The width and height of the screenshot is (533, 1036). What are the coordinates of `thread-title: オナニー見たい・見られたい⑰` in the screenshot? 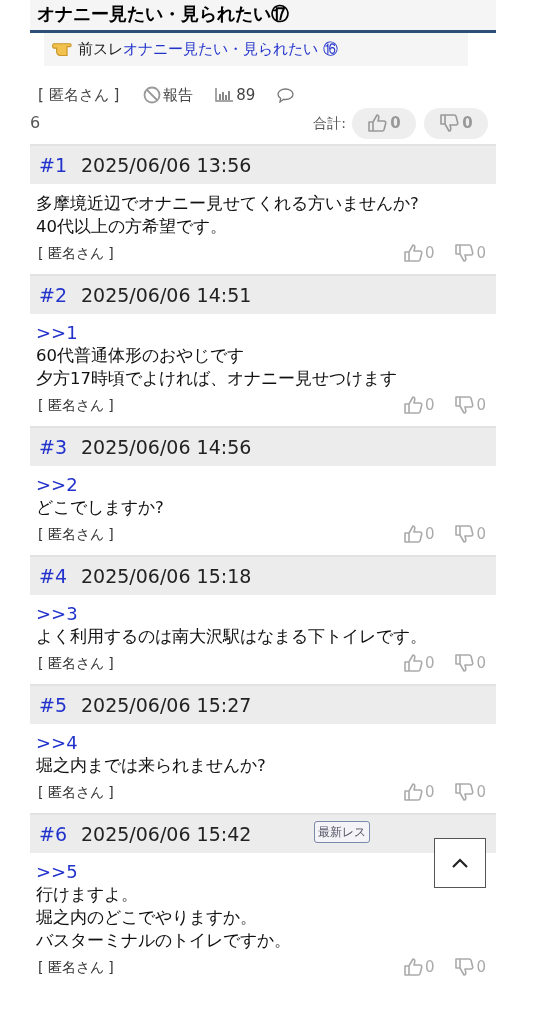 It's located at (263, 16).